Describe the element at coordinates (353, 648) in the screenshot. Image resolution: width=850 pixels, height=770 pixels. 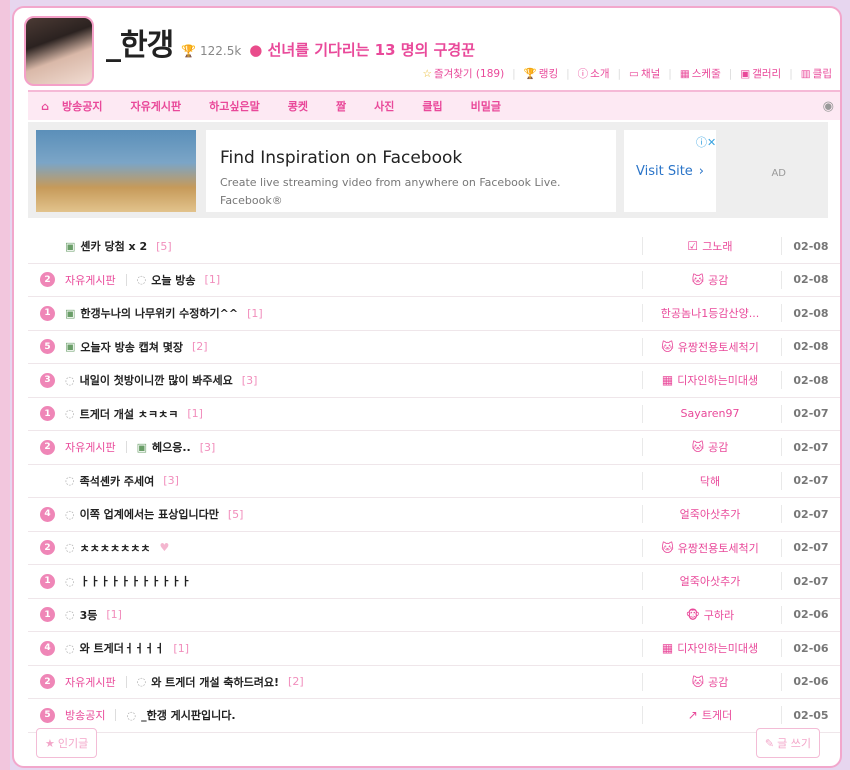
I see `post-title-cell: ◌ 와 트게더ㅓㅓㅓㅓ [1]` at that location.